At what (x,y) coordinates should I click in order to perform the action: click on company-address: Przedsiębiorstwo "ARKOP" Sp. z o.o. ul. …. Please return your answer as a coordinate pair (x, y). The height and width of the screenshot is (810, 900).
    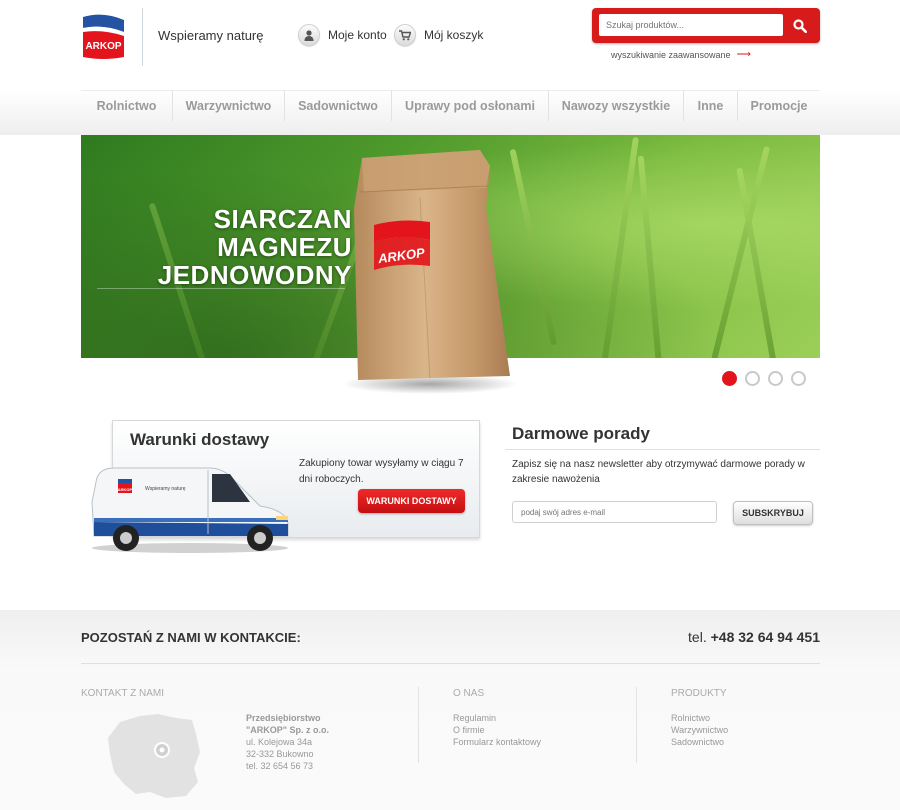
    Looking at the image, I should click on (287, 742).